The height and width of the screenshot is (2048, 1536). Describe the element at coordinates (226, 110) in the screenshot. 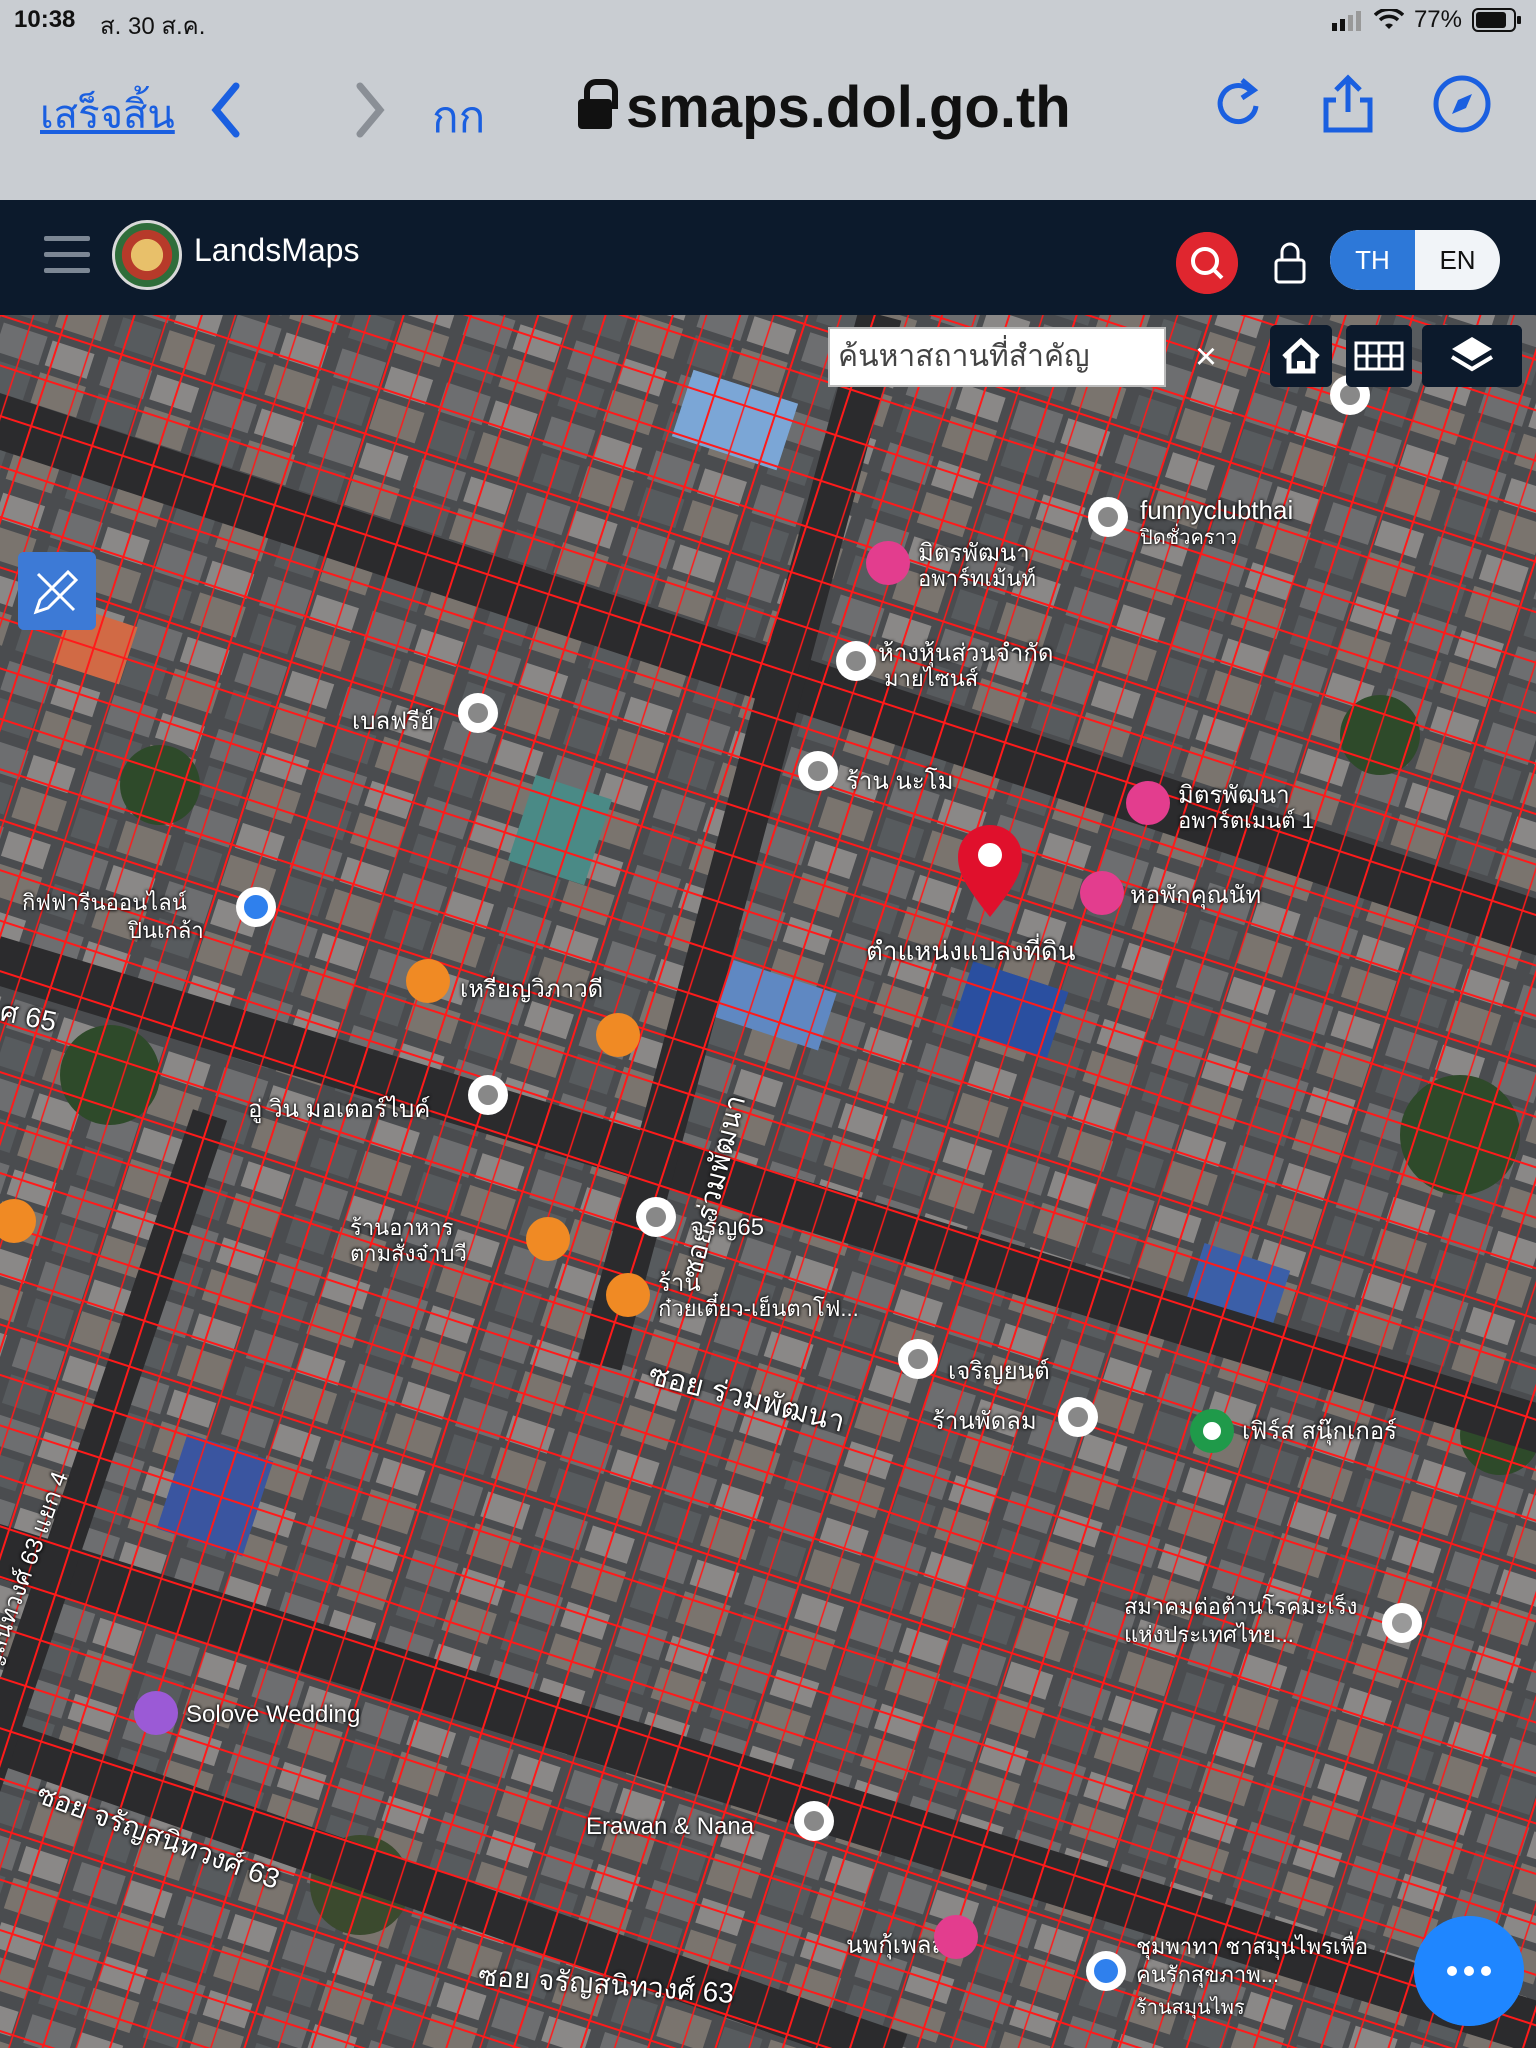

I see `chevron-left-icon` at that location.